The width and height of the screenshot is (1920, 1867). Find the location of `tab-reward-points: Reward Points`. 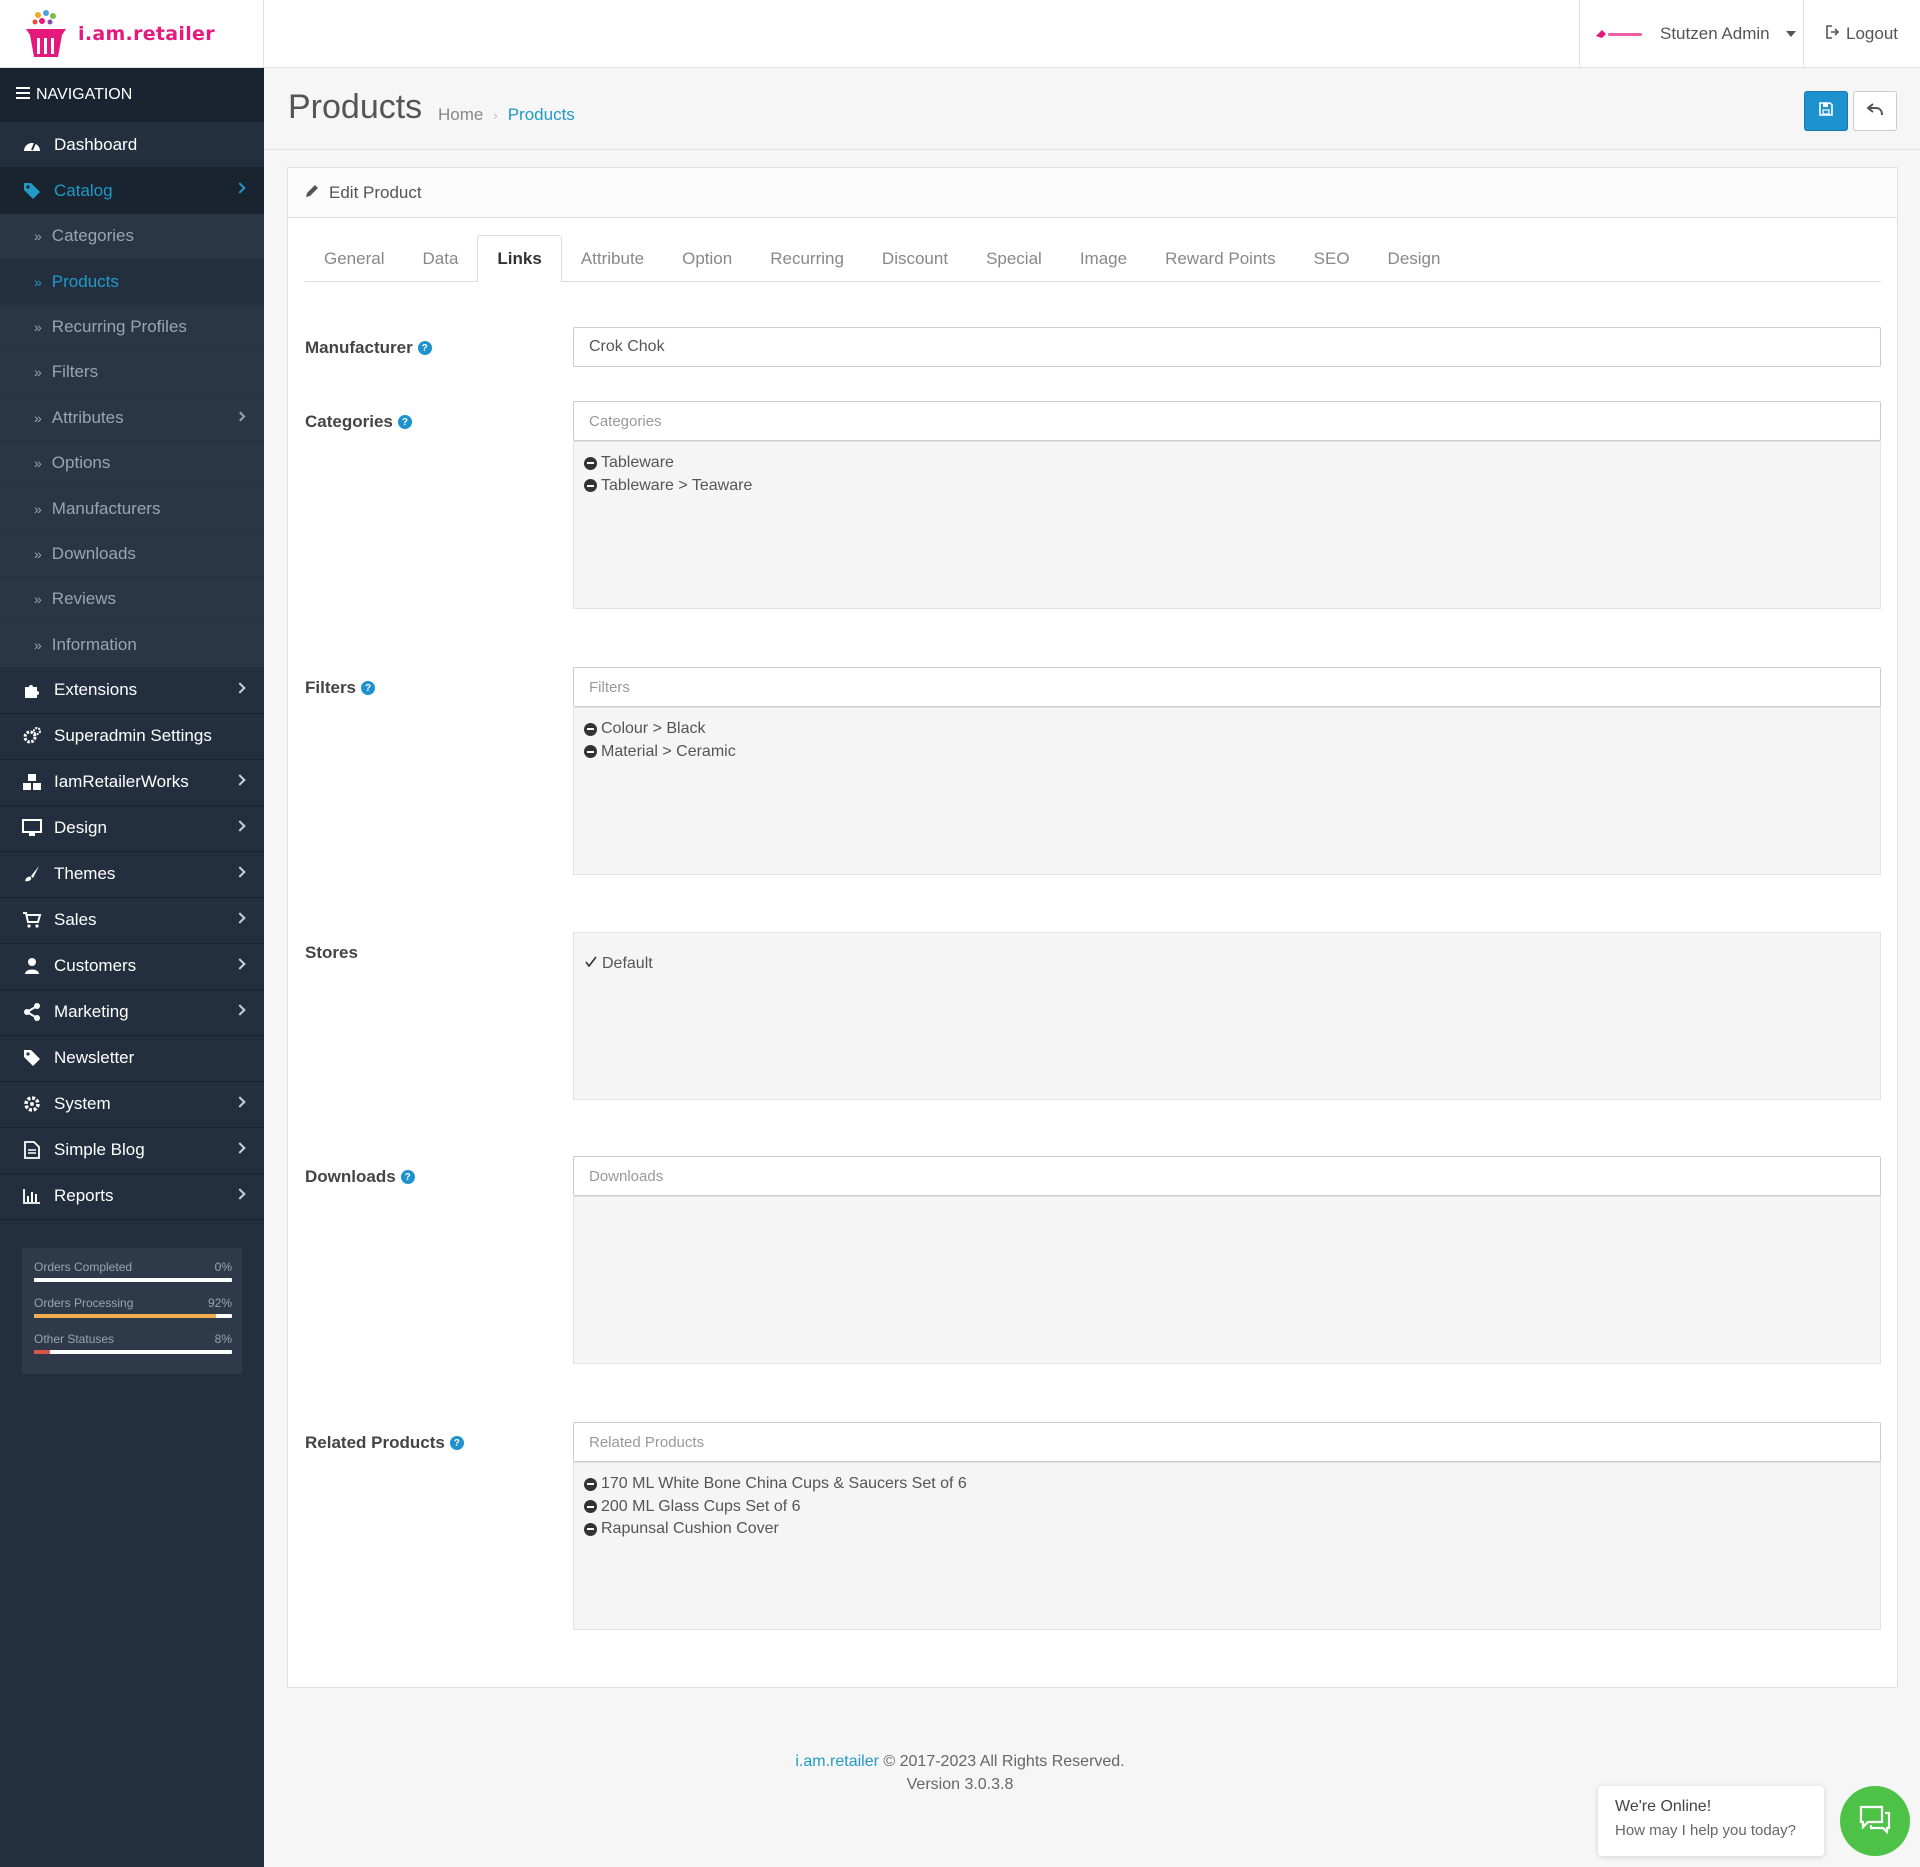

tab-reward-points: Reward Points is located at coordinates (1220, 258).